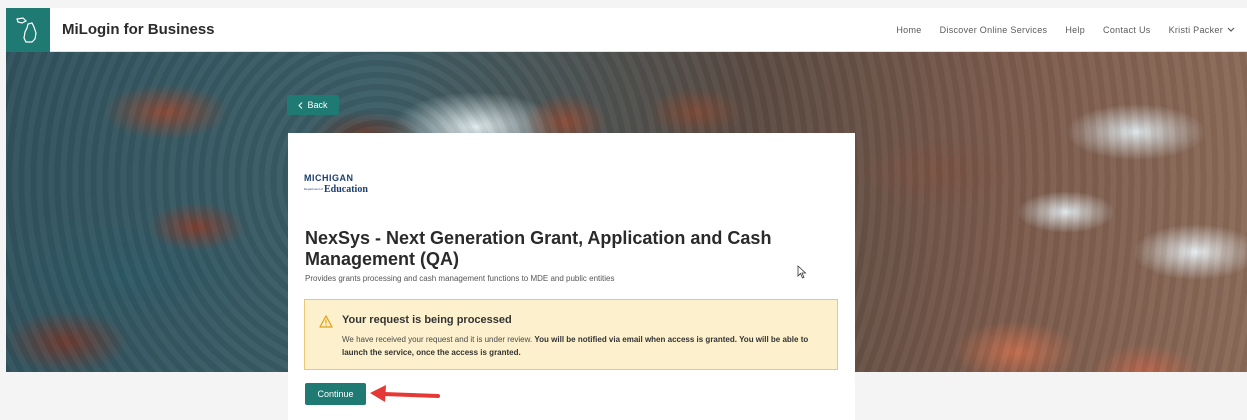 This screenshot has height=420, width=1247. What do you see at coordinates (138, 29) in the screenshot?
I see `brand-title: MiLogin for Business` at bounding box center [138, 29].